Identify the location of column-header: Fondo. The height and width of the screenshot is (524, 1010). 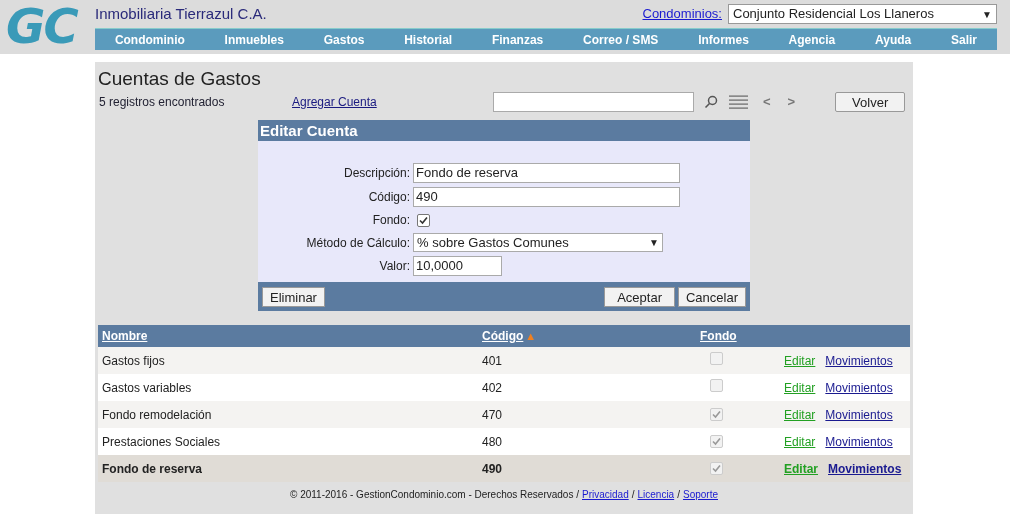
(718, 336).